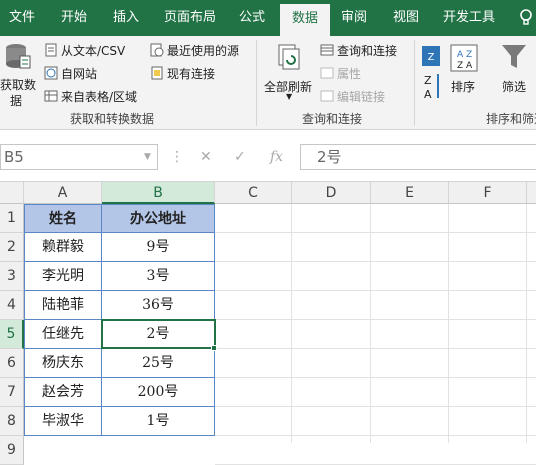 Image resolution: width=536 pixels, height=465 pixels. What do you see at coordinates (190, 18) in the screenshot?
I see `tab-page-layout: 页面布局` at bounding box center [190, 18].